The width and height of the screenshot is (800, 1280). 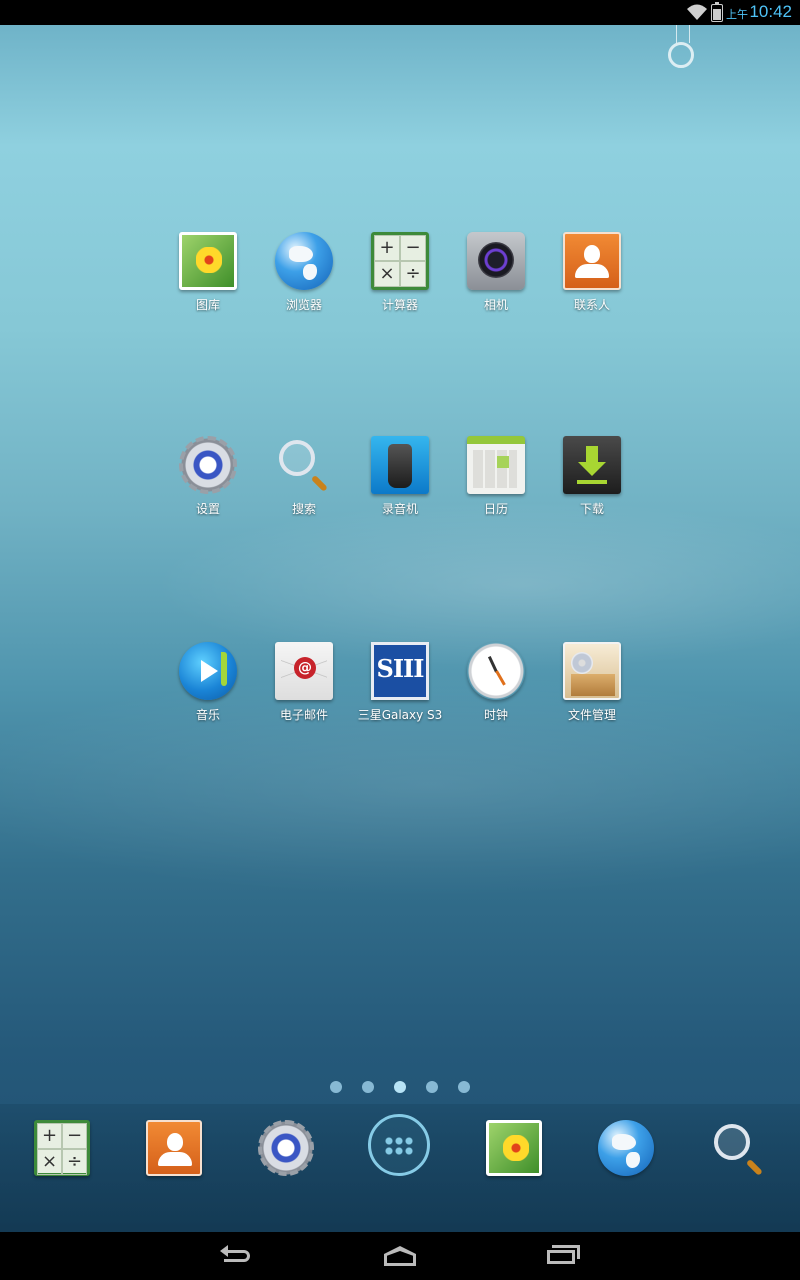 I want to click on app-label: 搜索, so click(x=303, y=509).